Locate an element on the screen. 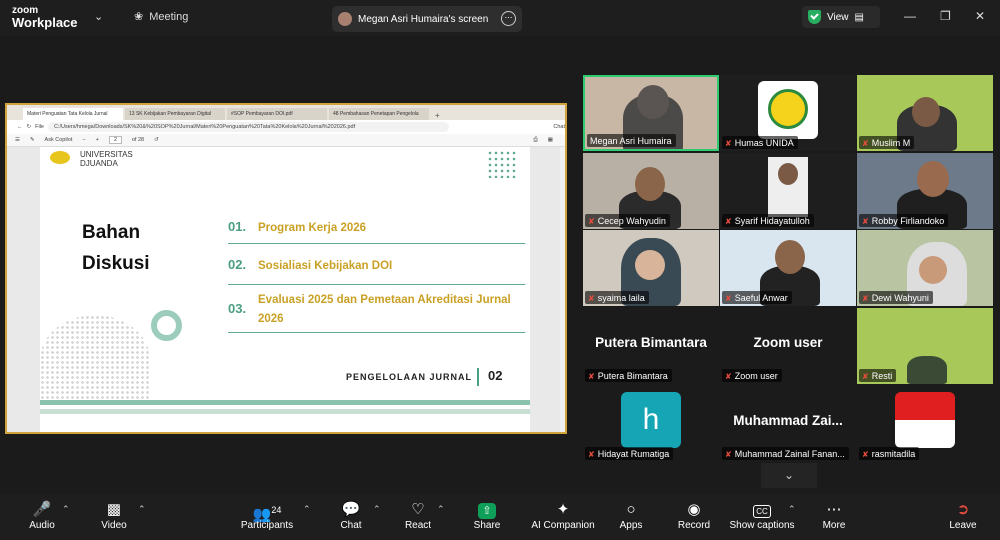  video-tile: ✘ Dewi Wahyuni is located at coordinates (925, 268).